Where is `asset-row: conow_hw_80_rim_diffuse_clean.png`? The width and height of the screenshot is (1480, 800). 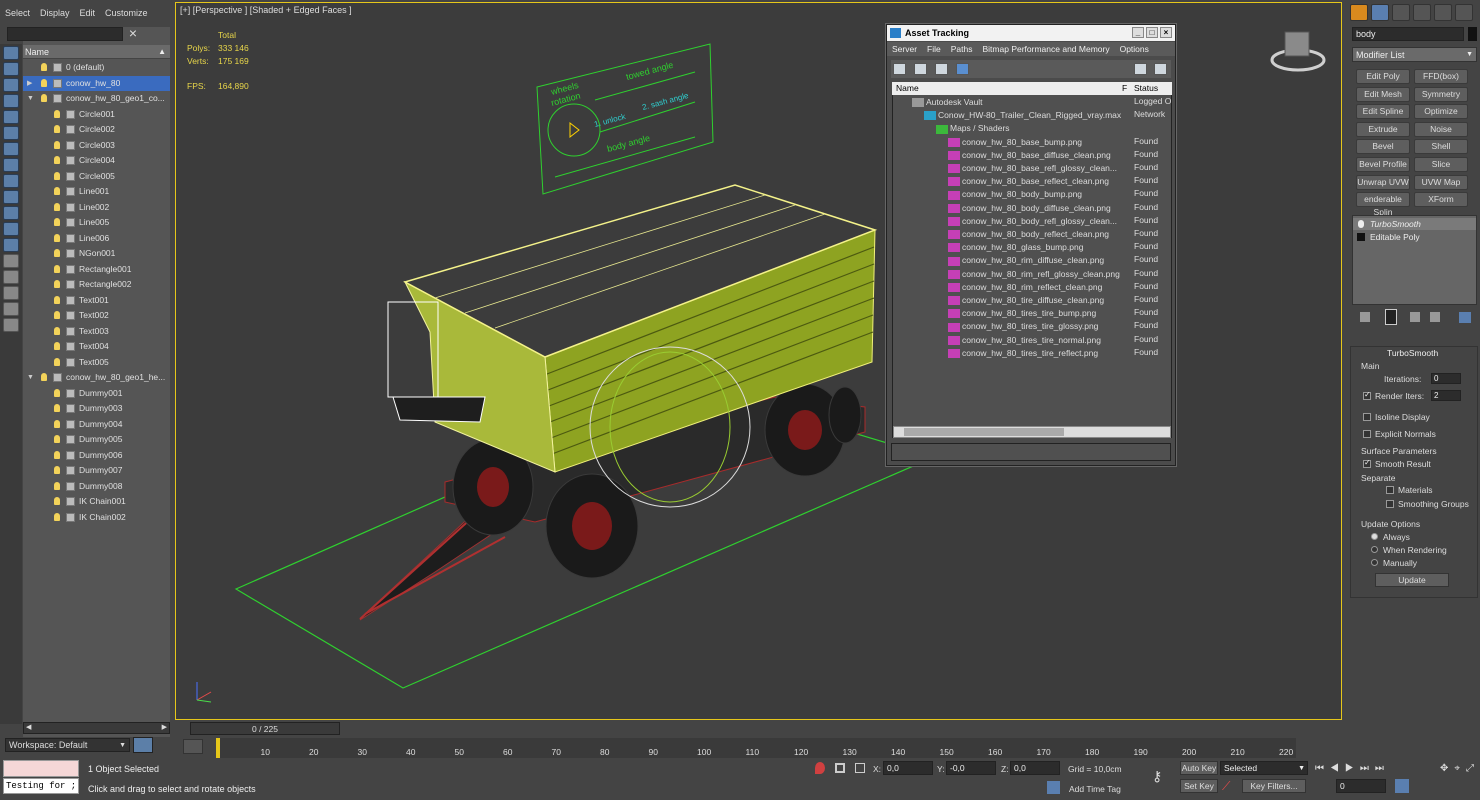 asset-row: conow_hw_80_rim_diffuse_clean.png is located at coordinates (1026, 260).